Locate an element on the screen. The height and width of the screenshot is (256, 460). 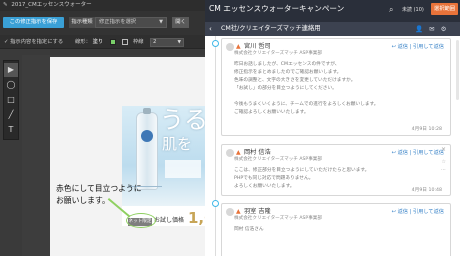
back-icon: ‹ is located at coordinates (210, 29).